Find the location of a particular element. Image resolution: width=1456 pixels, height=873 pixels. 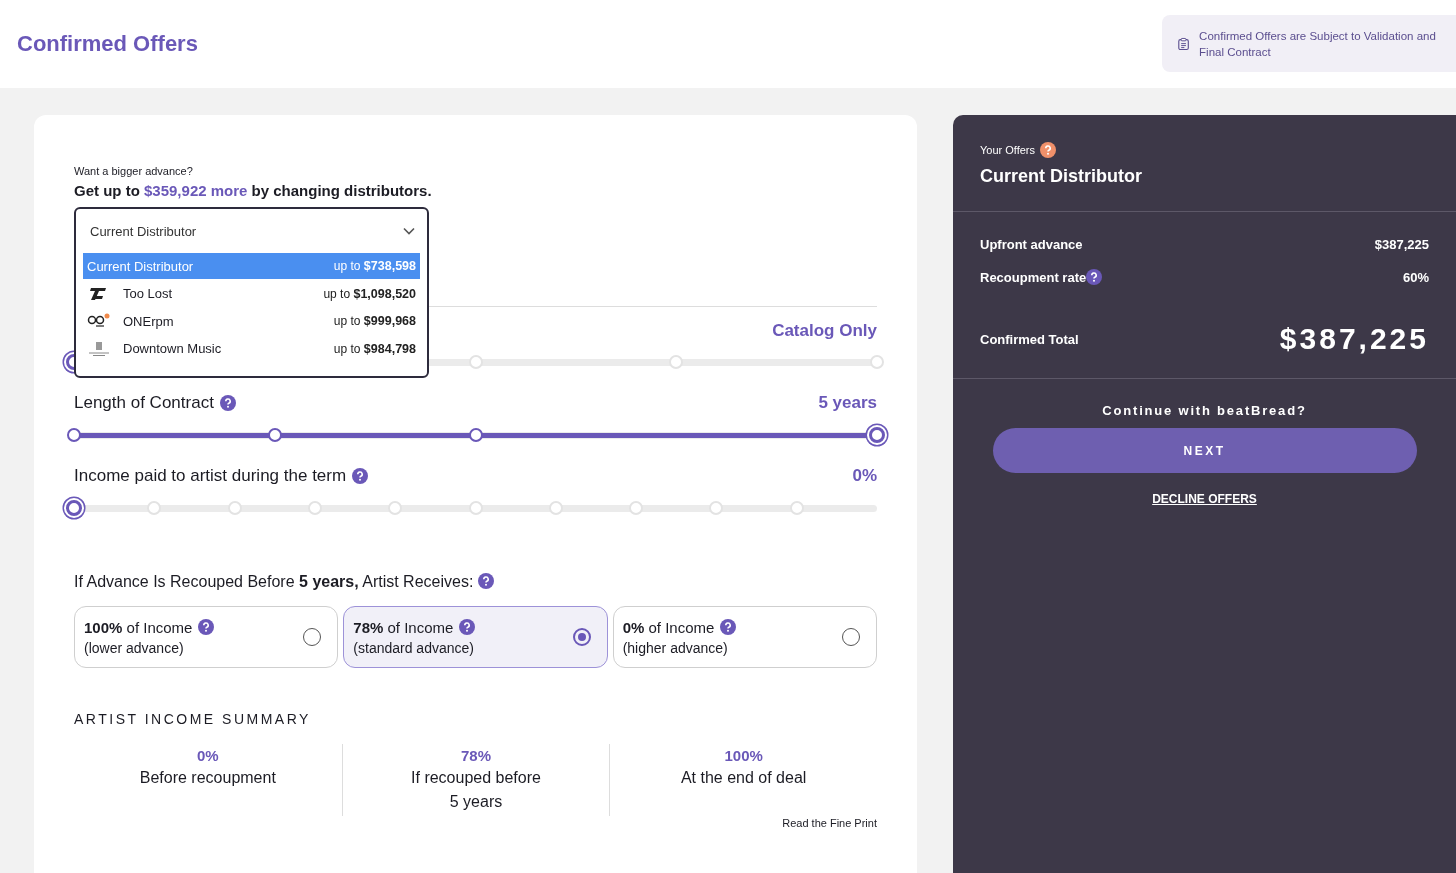

offer-value: $387,225 is located at coordinates (1401, 244).